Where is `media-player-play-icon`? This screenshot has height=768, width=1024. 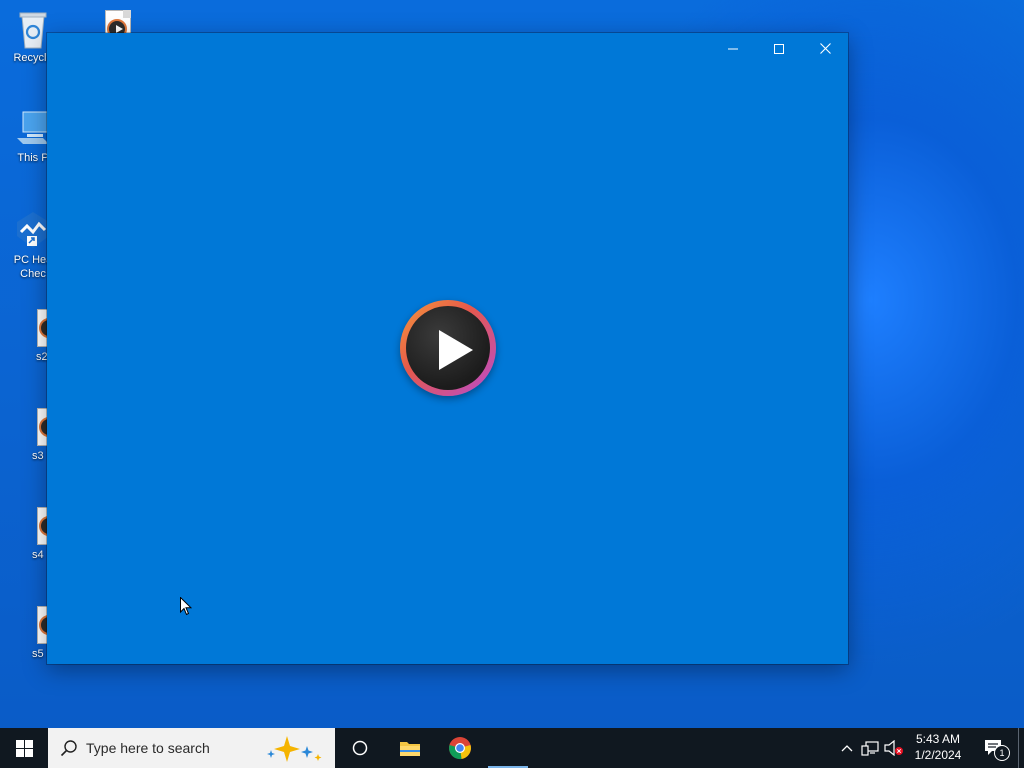 media-player-play-icon is located at coordinates (448, 348).